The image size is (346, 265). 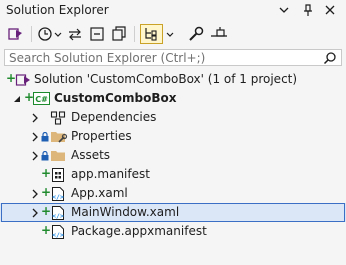 I want to click on item-label: MainWindow.xaml, so click(x=125, y=212).